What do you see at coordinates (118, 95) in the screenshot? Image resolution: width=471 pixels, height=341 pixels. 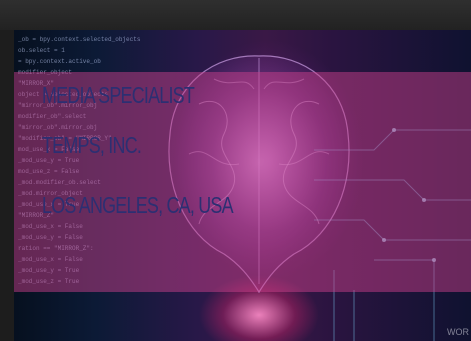 I see `job-title: MEDIA SPECIALIST` at bounding box center [118, 95].